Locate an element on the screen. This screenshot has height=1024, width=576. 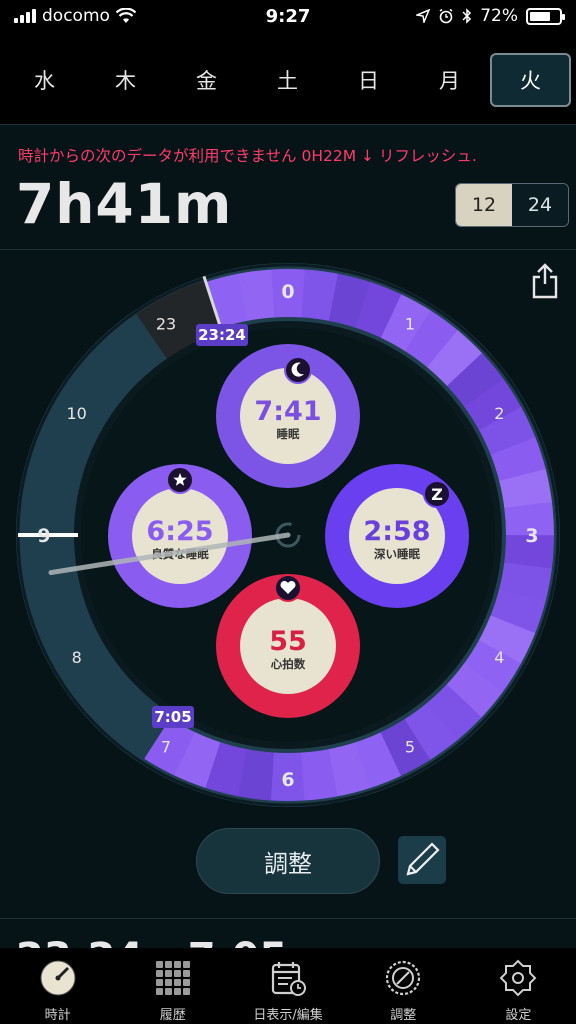
nav-label: 設定 is located at coordinates (518, 1015).